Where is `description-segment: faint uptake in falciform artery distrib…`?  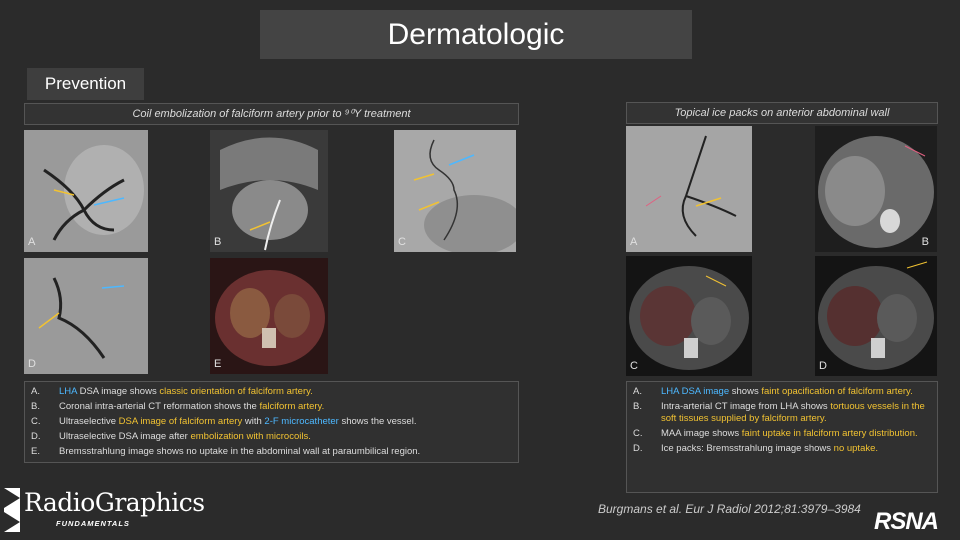
description-segment: faint uptake in falciform artery distrib… is located at coordinates (829, 433).